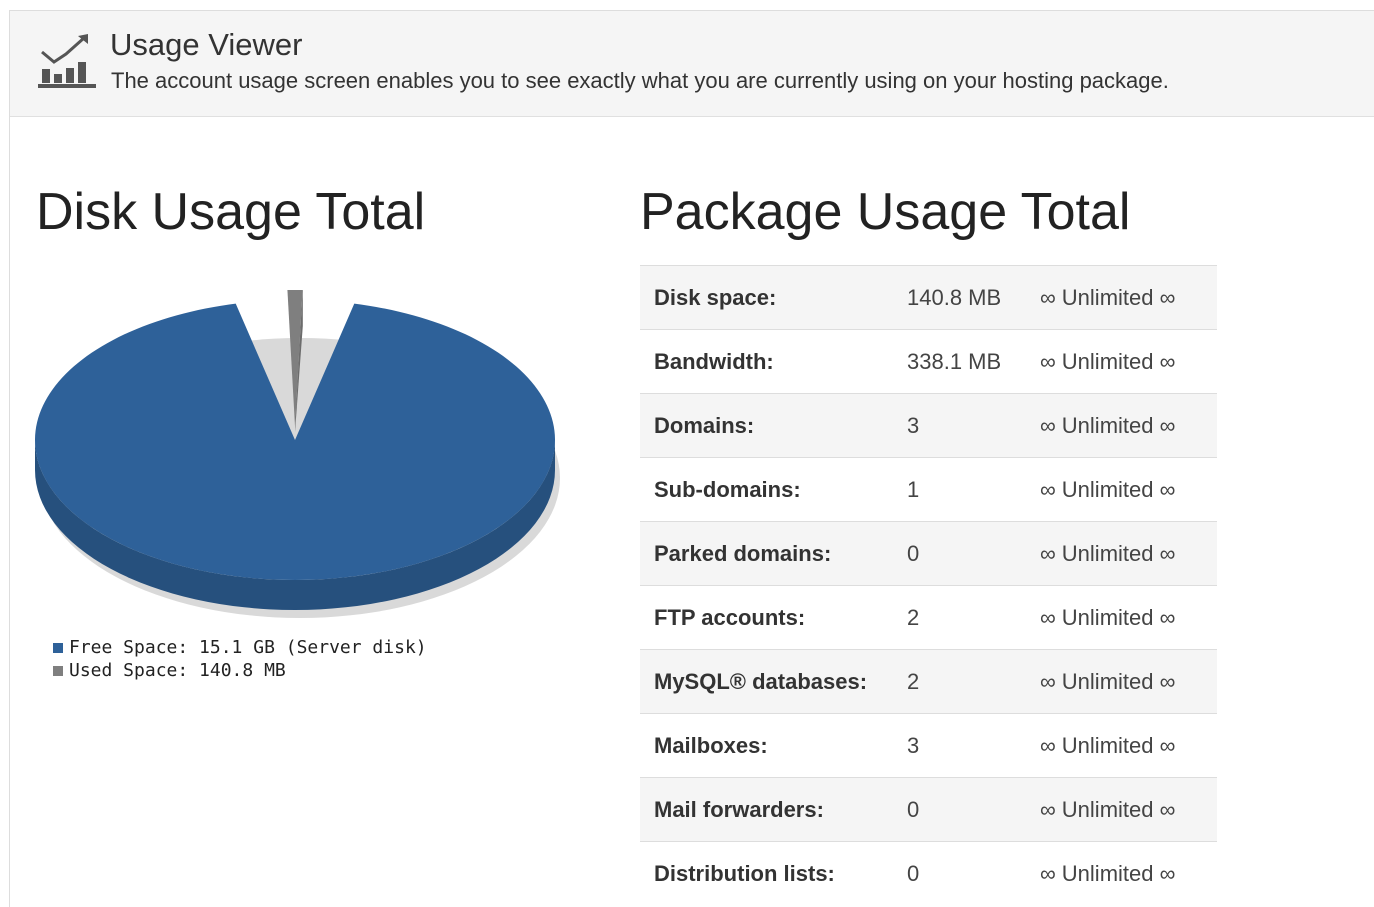 This screenshot has height=907, width=1374. What do you see at coordinates (704, 425) in the screenshot?
I see `row-label: Domains:` at bounding box center [704, 425].